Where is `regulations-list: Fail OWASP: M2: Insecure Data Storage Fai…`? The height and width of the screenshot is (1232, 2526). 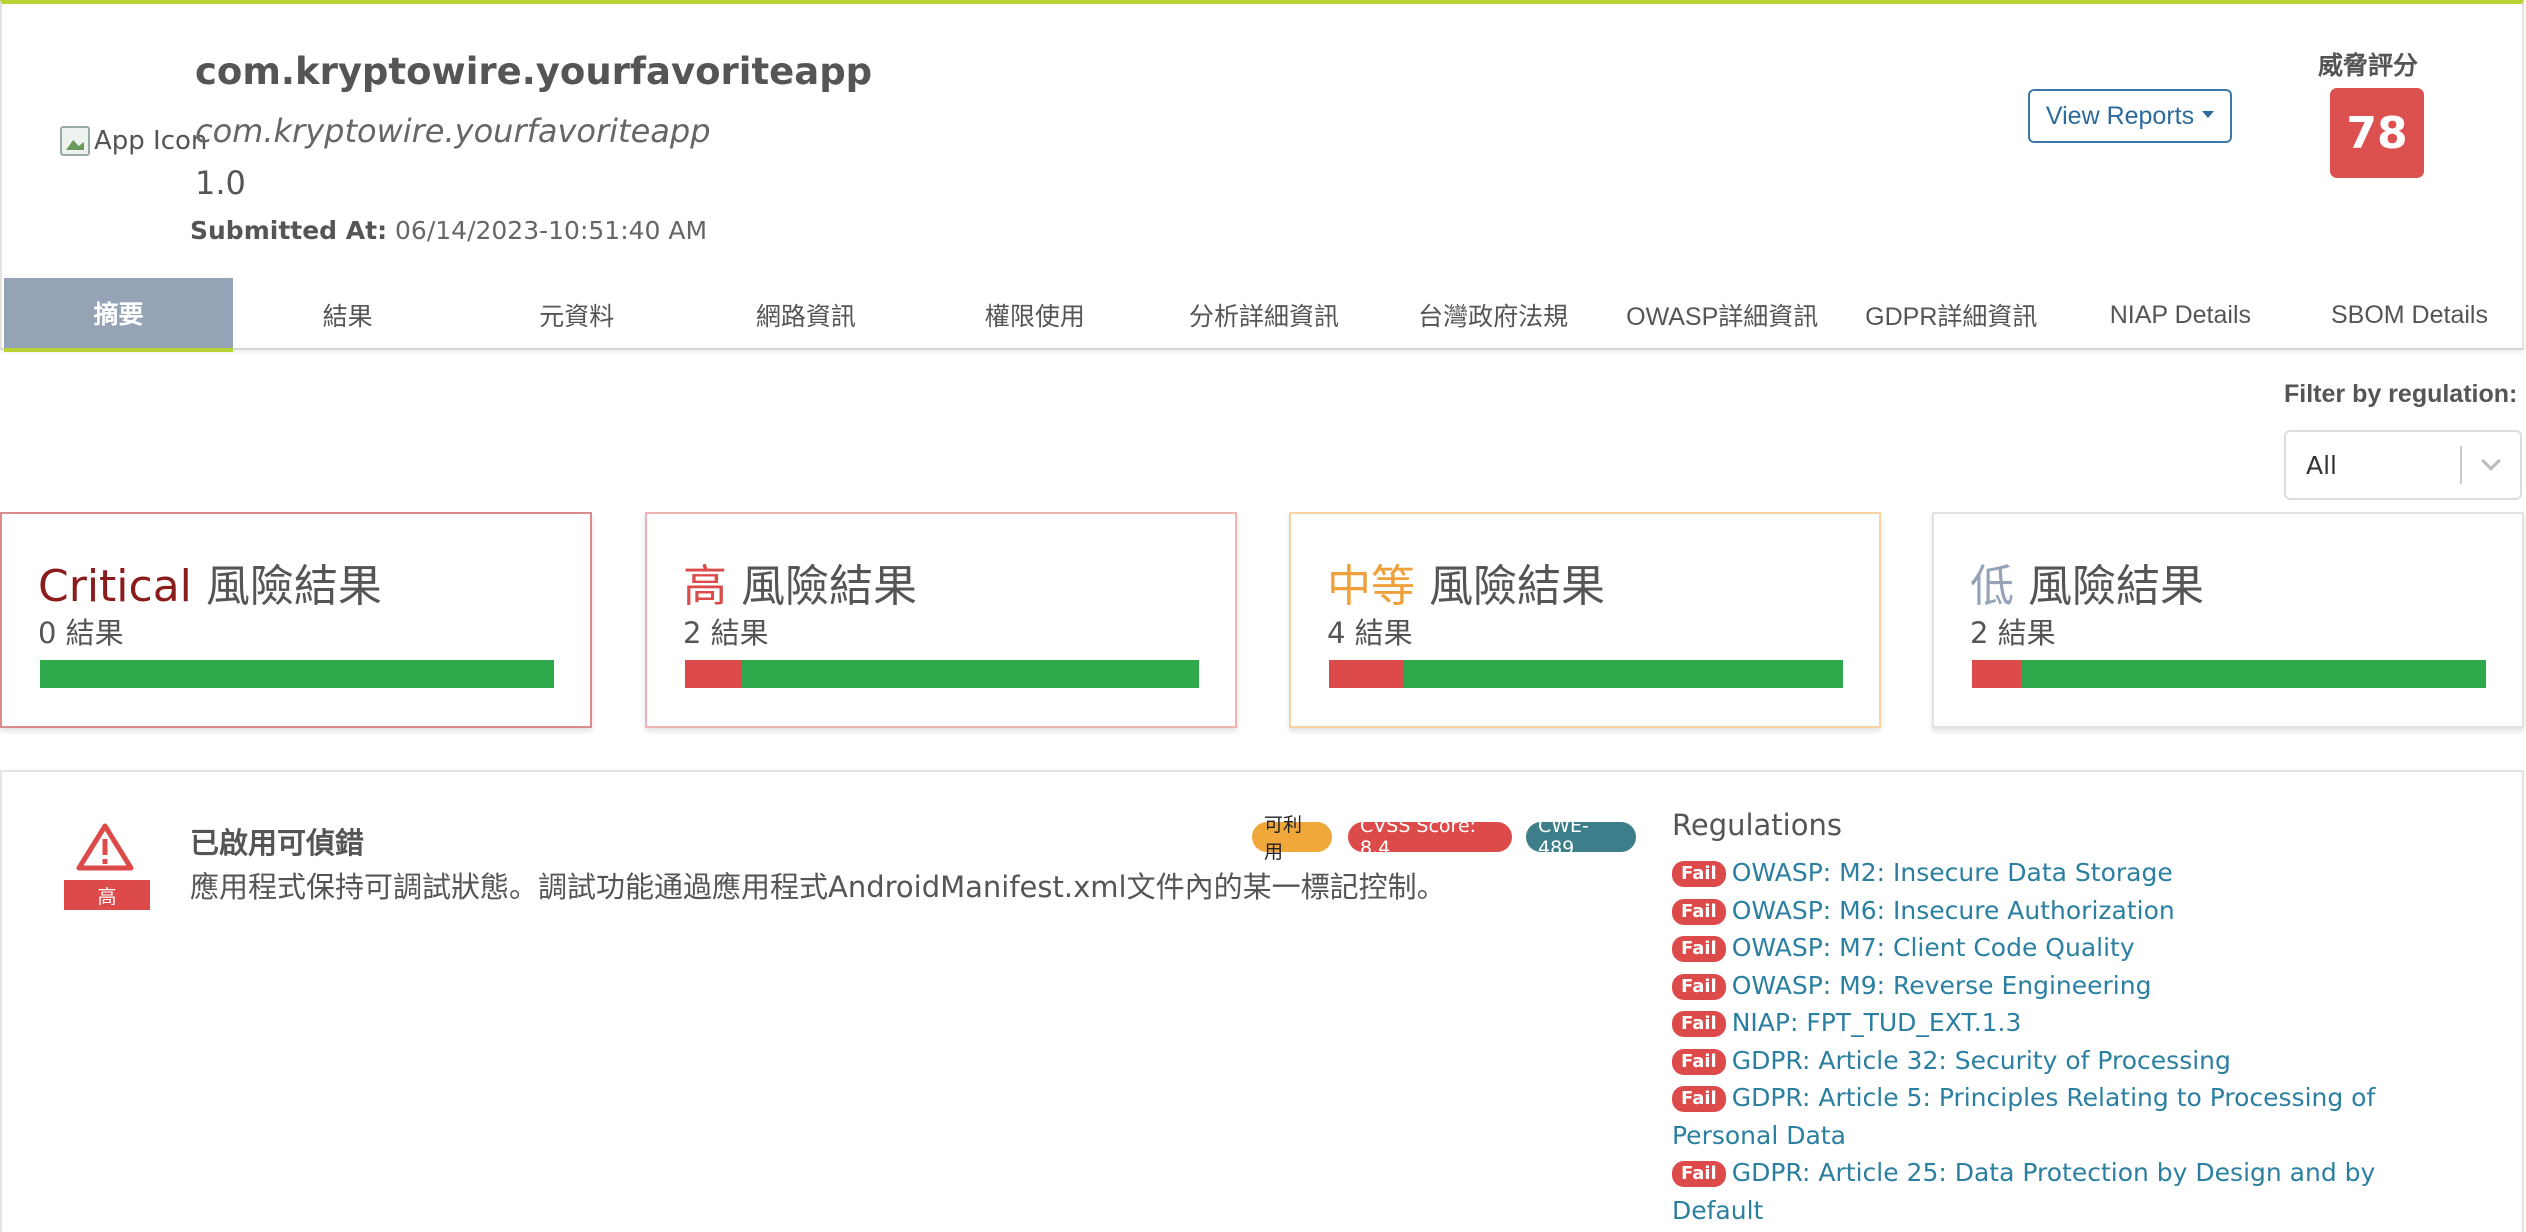
regulations-list: Fail OWASP: M2: Insecure Data Storage Fai… is located at coordinates (2072, 1041).